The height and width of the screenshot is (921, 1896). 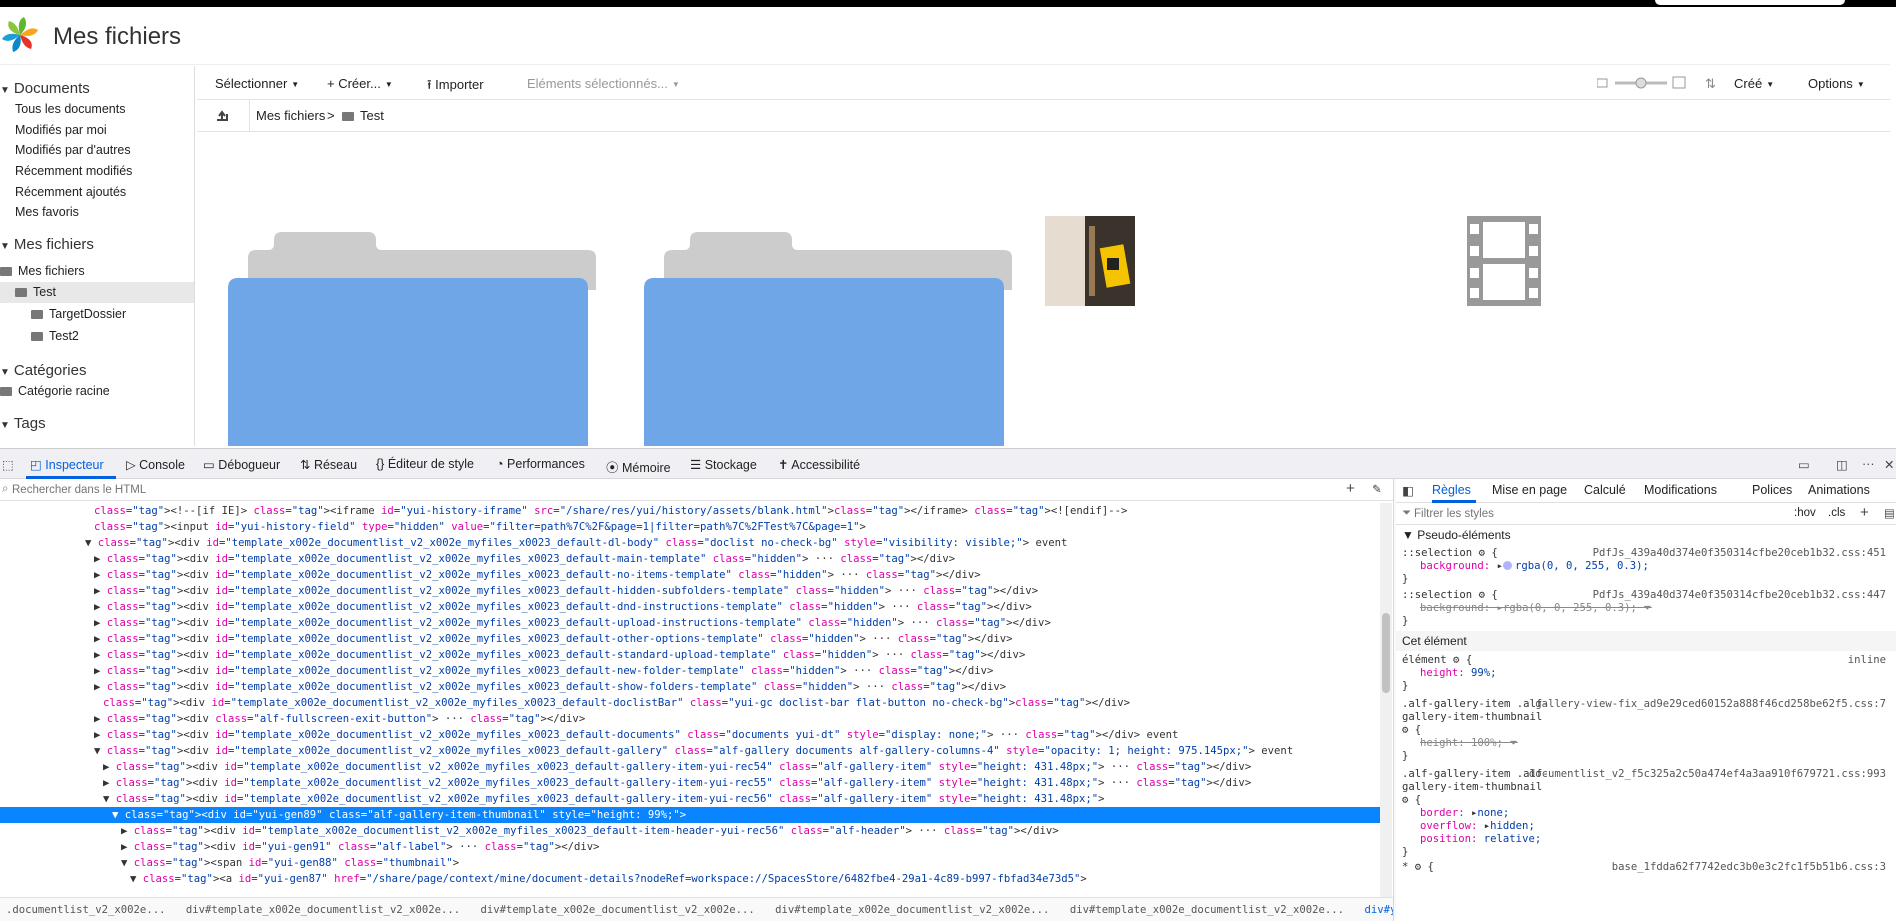 What do you see at coordinates (55, 336) in the screenshot?
I see `tree-item-test2: Test2` at bounding box center [55, 336].